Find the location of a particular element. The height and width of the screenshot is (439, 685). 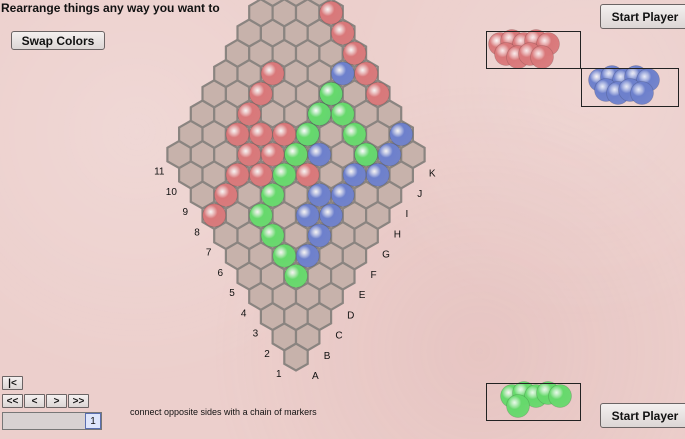

slider-thumb: 1 is located at coordinates (93, 421).